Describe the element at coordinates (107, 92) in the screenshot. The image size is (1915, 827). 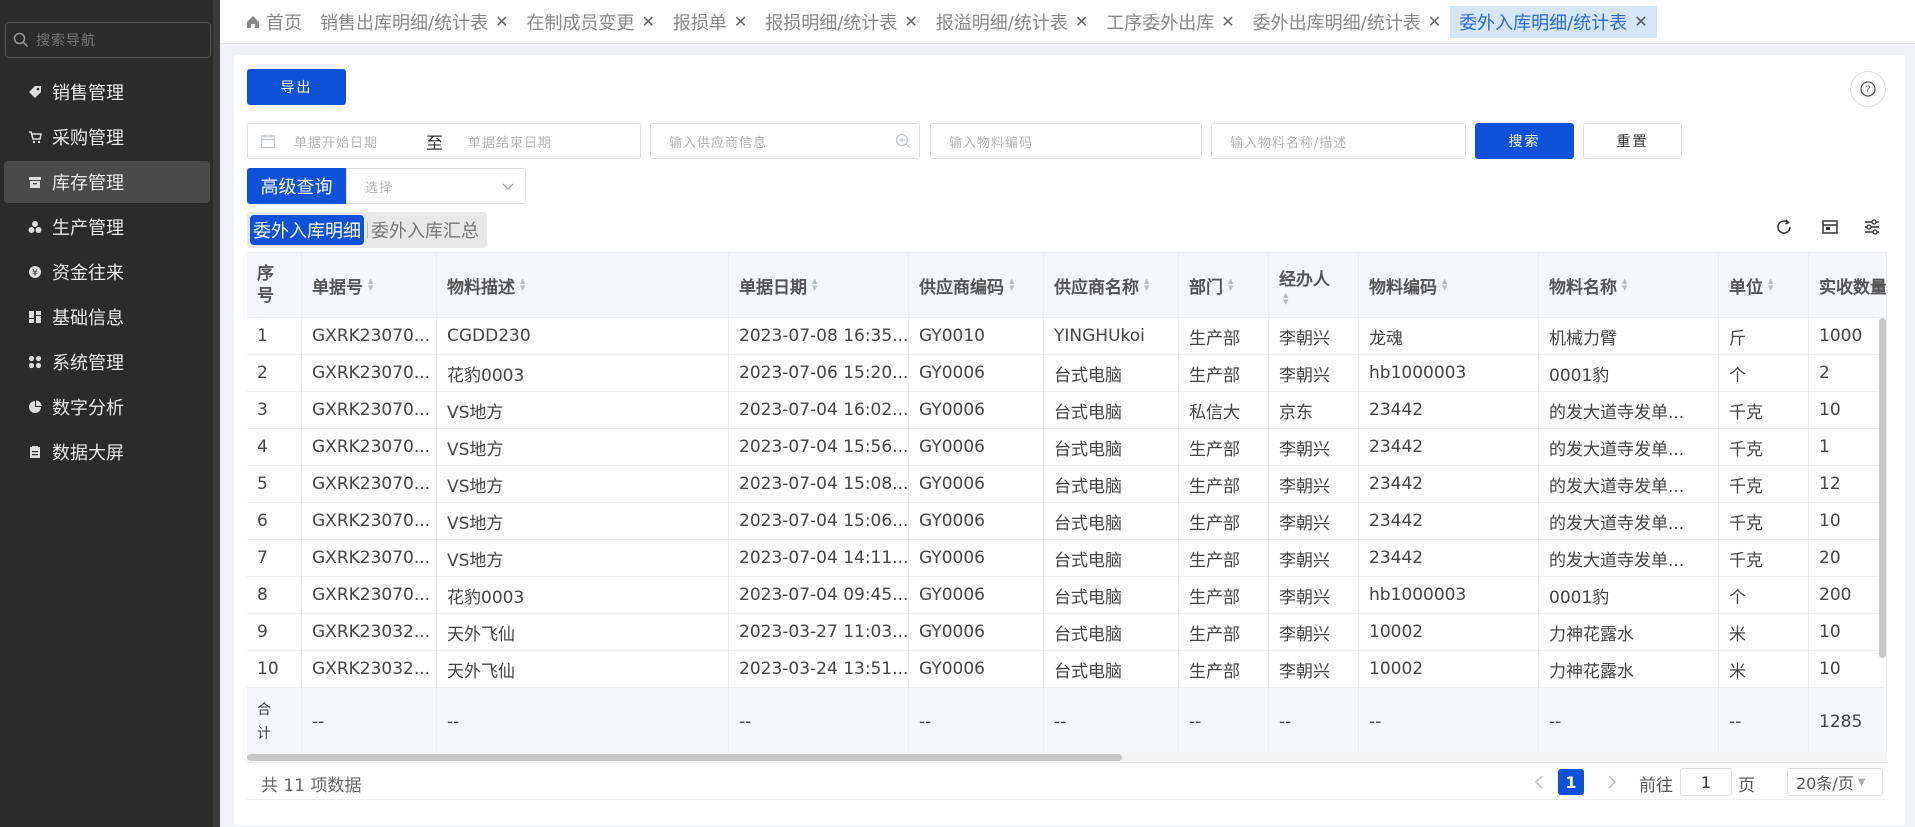
I see `sidebar-item-sales: 销售管理` at that location.